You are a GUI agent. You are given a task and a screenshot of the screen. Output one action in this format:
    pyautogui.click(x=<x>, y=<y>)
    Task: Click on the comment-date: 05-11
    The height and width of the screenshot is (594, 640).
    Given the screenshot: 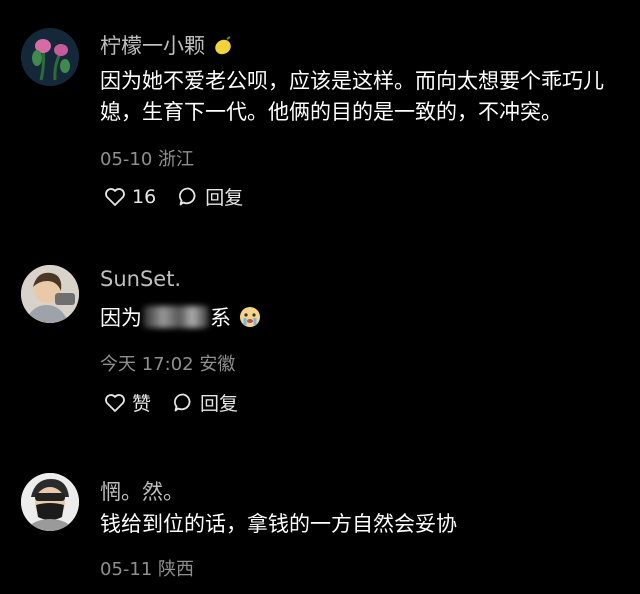 What is the action you would take?
    pyautogui.click(x=126, y=569)
    